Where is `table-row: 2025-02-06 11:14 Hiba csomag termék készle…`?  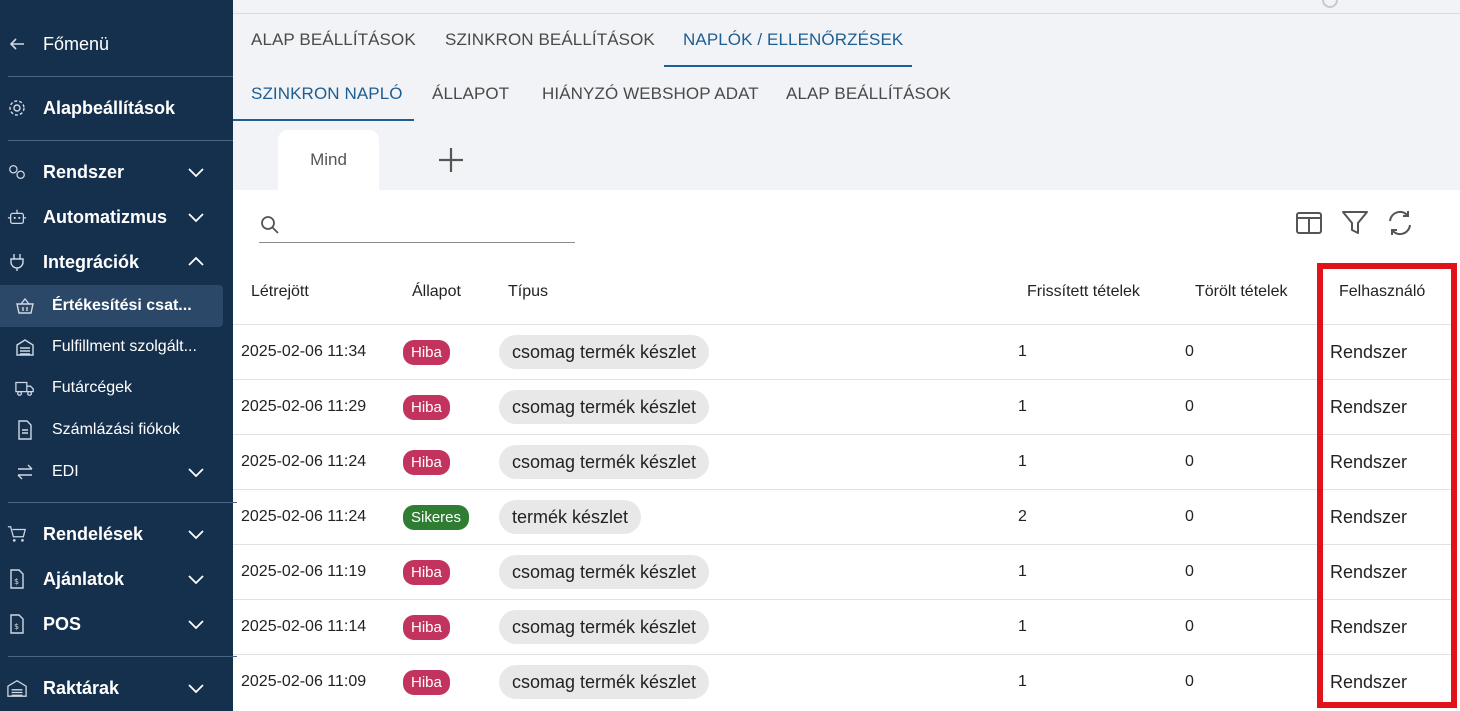
table-row: 2025-02-06 11:14 Hiba csomag termék készle… is located at coordinates (843, 626).